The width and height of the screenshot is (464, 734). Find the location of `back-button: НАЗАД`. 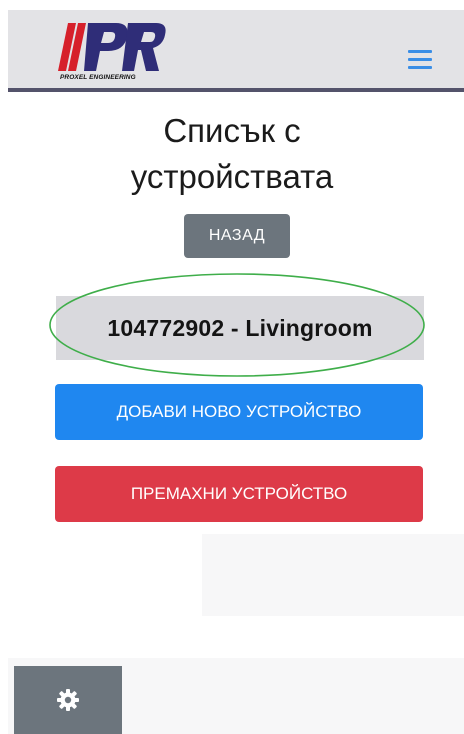

back-button: НАЗАД is located at coordinates (237, 236).